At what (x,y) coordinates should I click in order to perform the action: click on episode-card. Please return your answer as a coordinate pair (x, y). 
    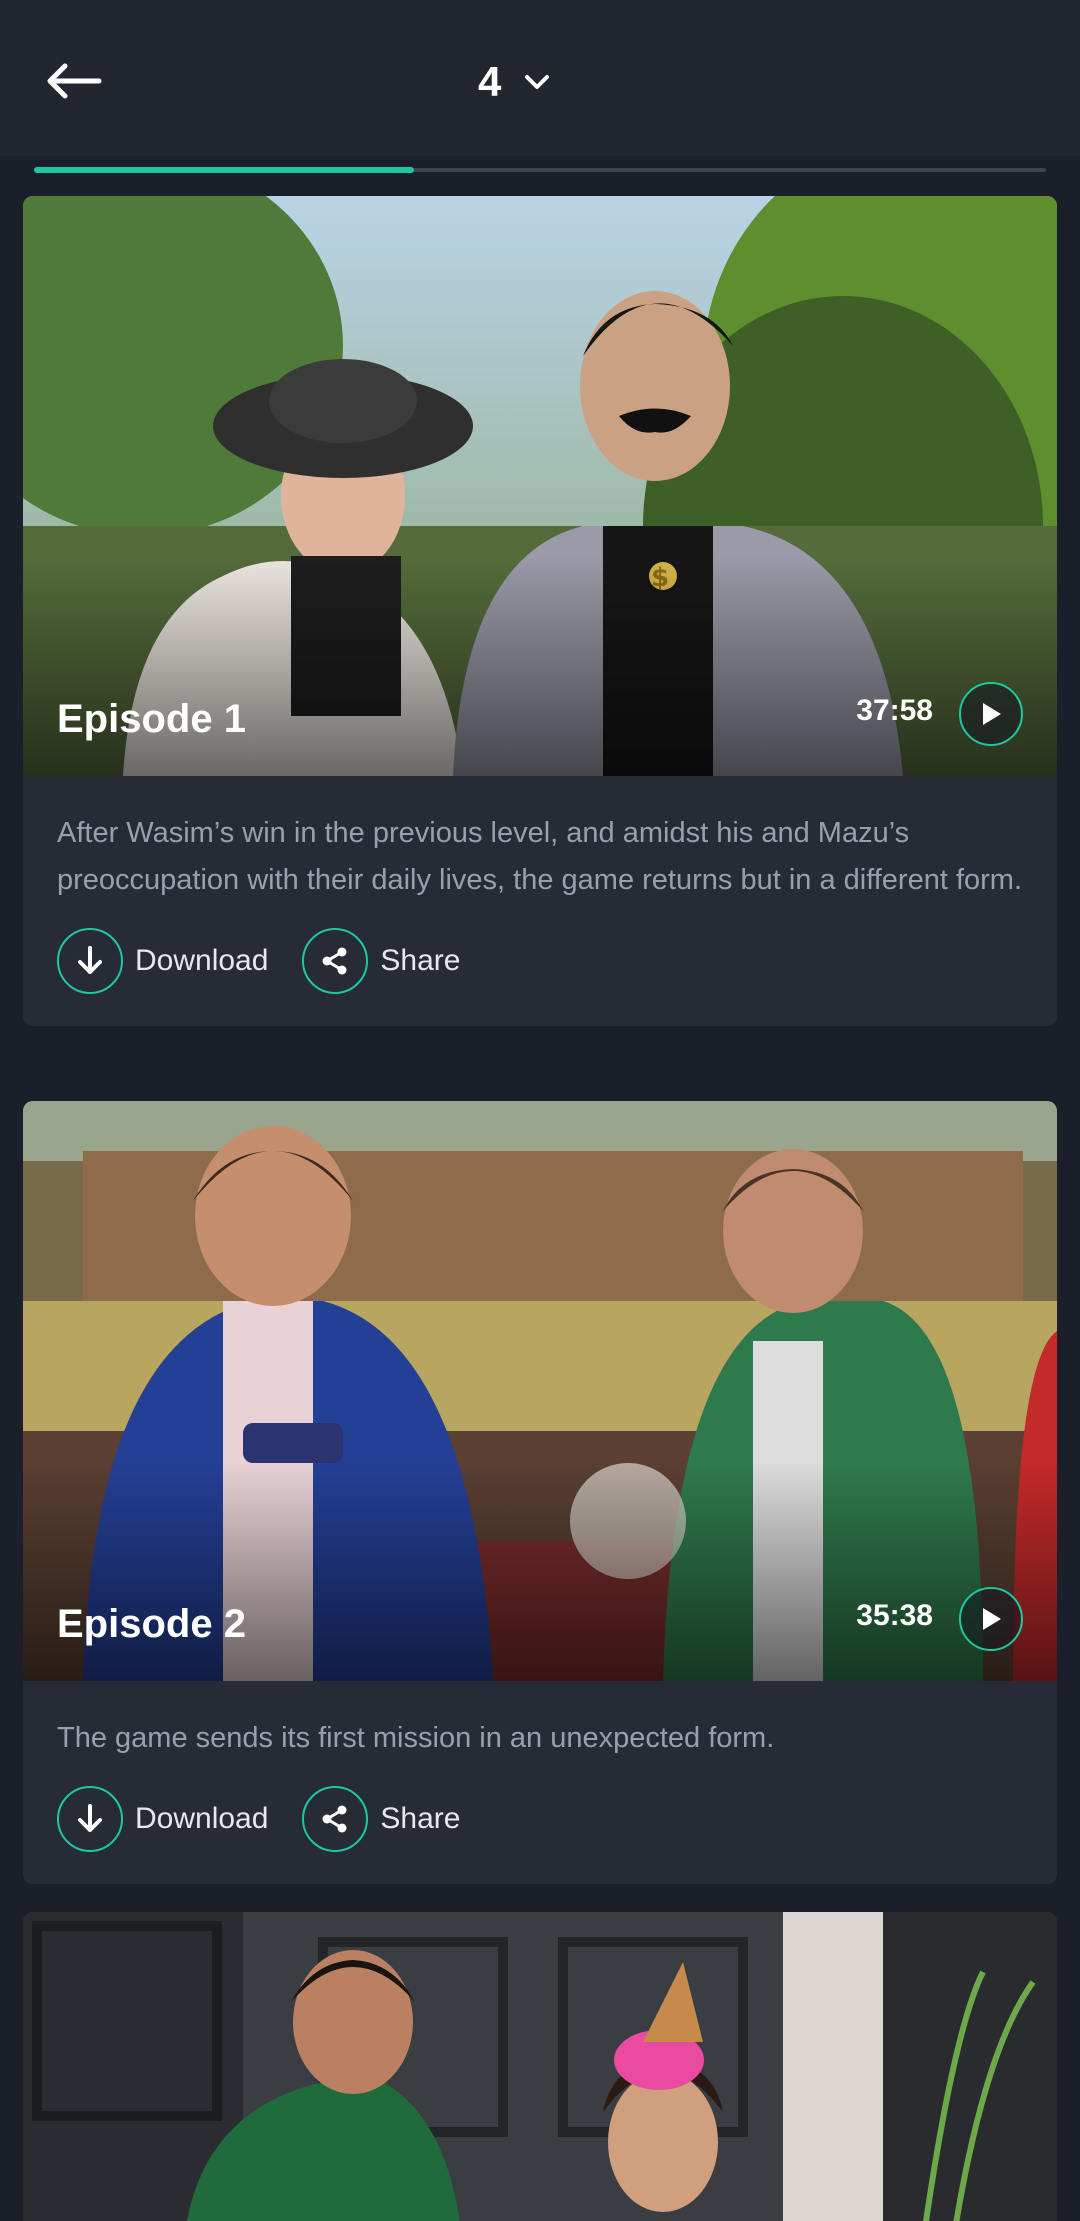
    Looking at the image, I should click on (540, 2066).